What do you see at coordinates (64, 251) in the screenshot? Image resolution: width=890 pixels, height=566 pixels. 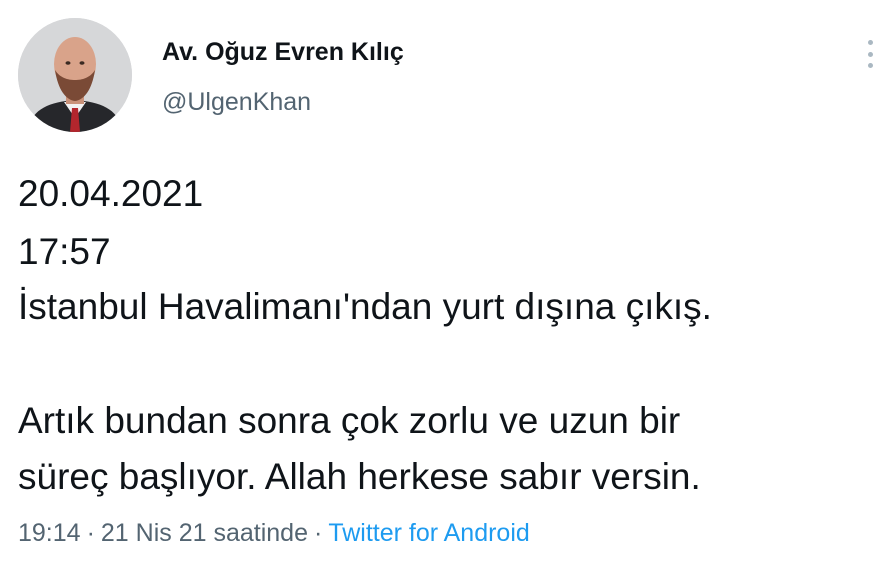 I see `tweet-text-line: 17:57` at bounding box center [64, 251].